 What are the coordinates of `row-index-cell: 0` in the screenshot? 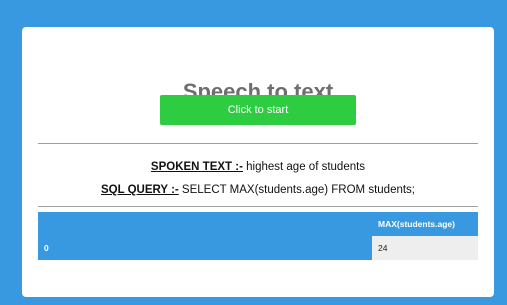 It's located at (205, 248).